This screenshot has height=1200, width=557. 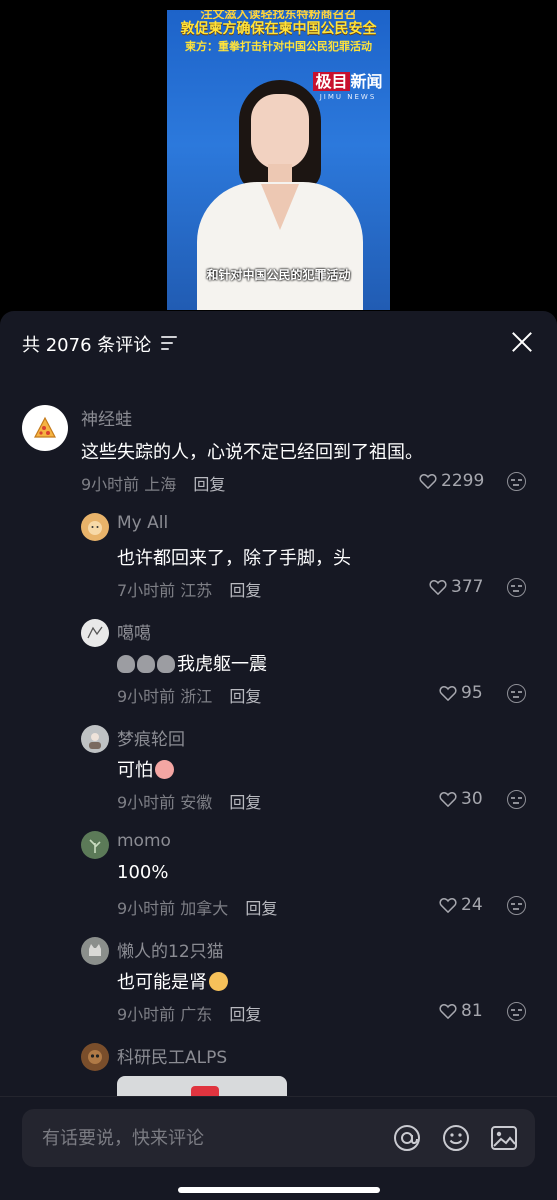 What do you see at coordinates (204, 908) in the screenshot?
I see `comment-location: 加拿大` at bounding box center [204, 908].